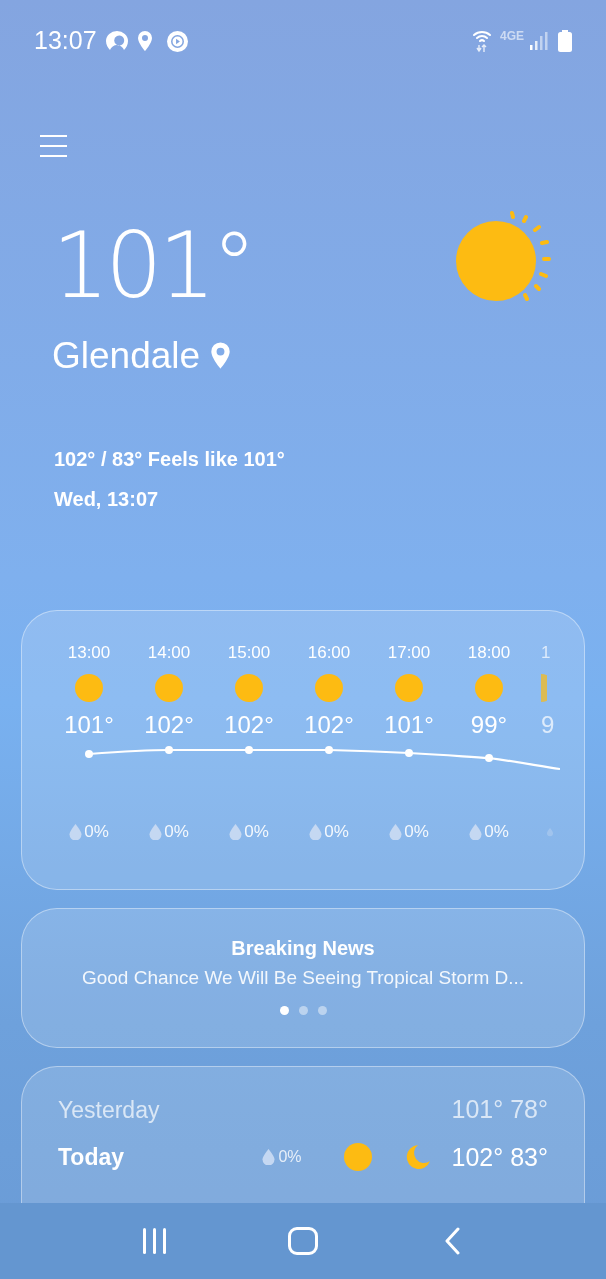 The width and height of the screenshot is (606, 1279). I want to click on ring-icon, so click(116, 41).